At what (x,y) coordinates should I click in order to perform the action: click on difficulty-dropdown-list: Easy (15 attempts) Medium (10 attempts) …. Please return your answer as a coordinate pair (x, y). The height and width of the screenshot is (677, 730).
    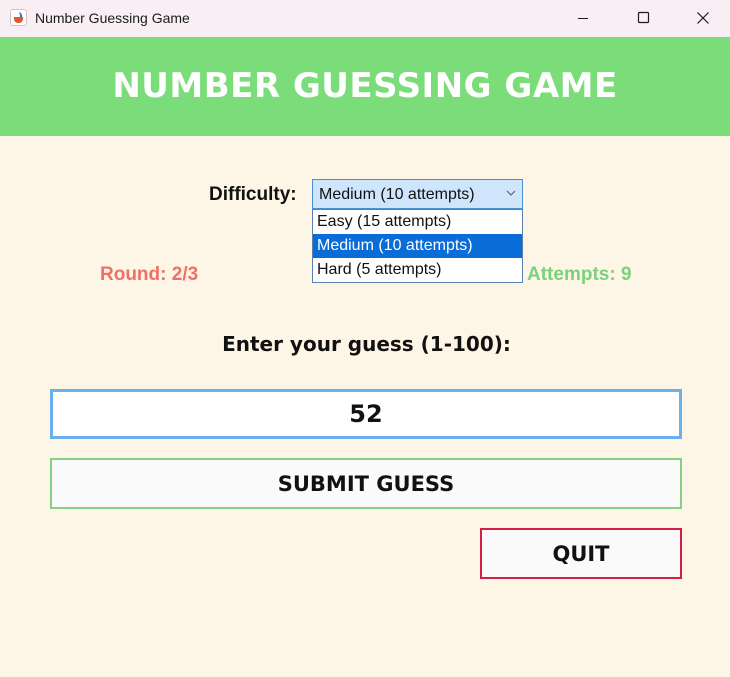
    Looking at the image, I should click on (417, 246).